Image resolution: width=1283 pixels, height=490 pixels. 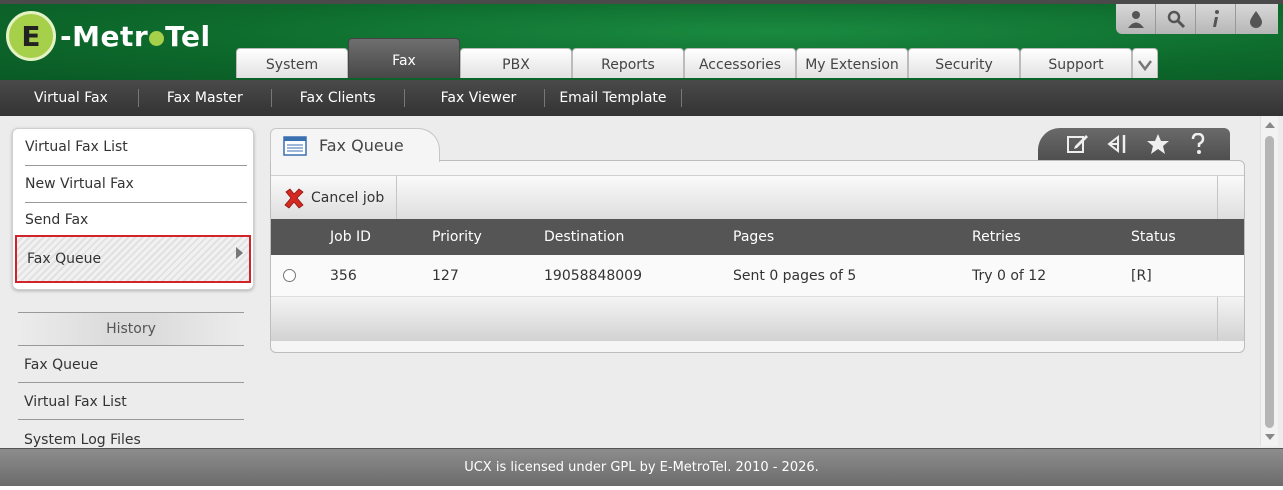 I want to click on sidebar-item-label: Send Fax, so click(x=57, y=220).